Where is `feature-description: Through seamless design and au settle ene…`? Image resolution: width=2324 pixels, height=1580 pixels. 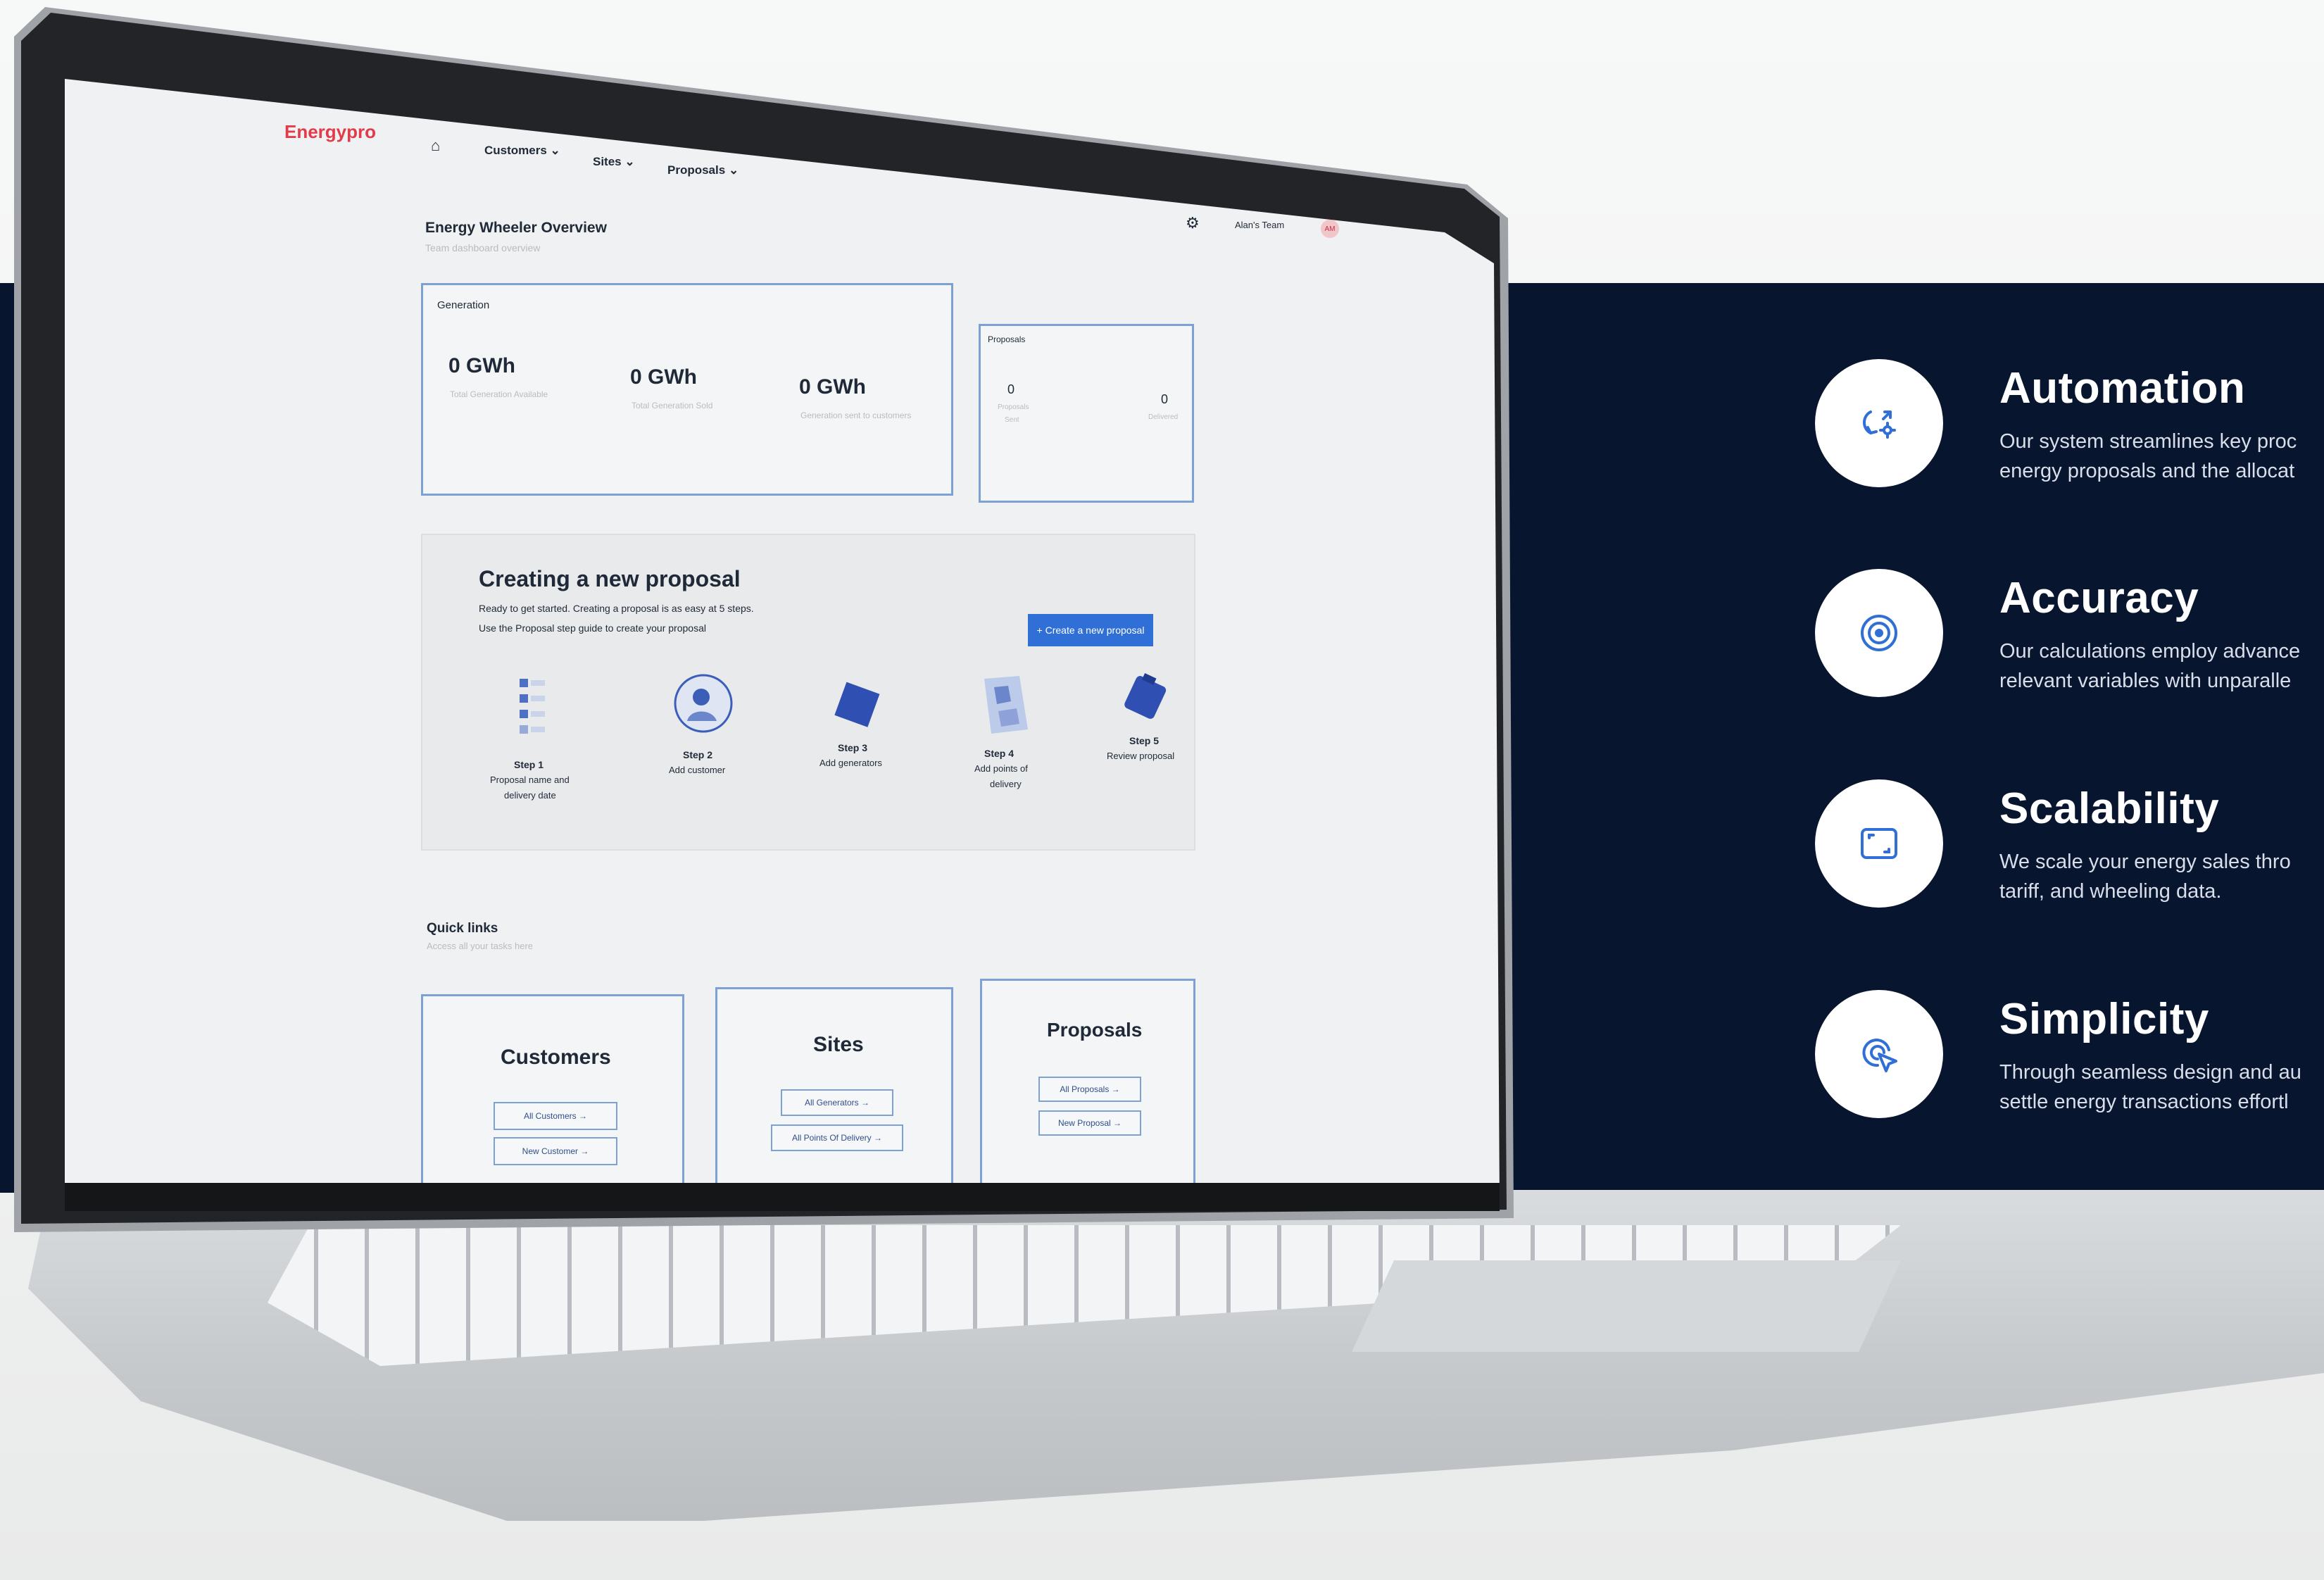
feature-description: Through seamless design and au settle ene… is located at coordinates (2150, 1087).